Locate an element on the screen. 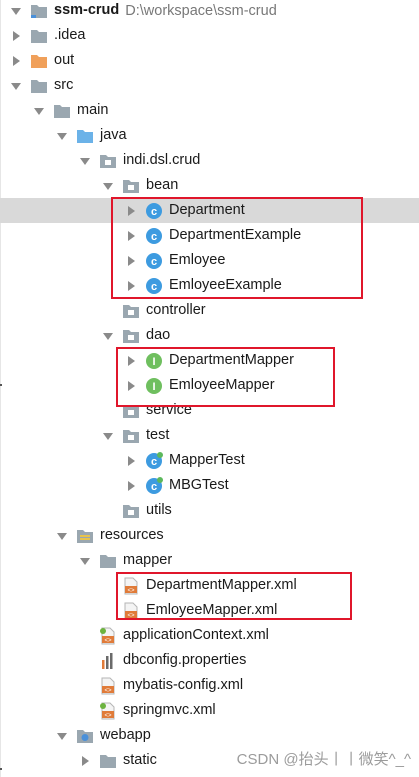 This screenshot has width=419, height=777. tree-row-interface-emloyee-mapper: I EmloyeeMapper is located at coordinates (209, 385).